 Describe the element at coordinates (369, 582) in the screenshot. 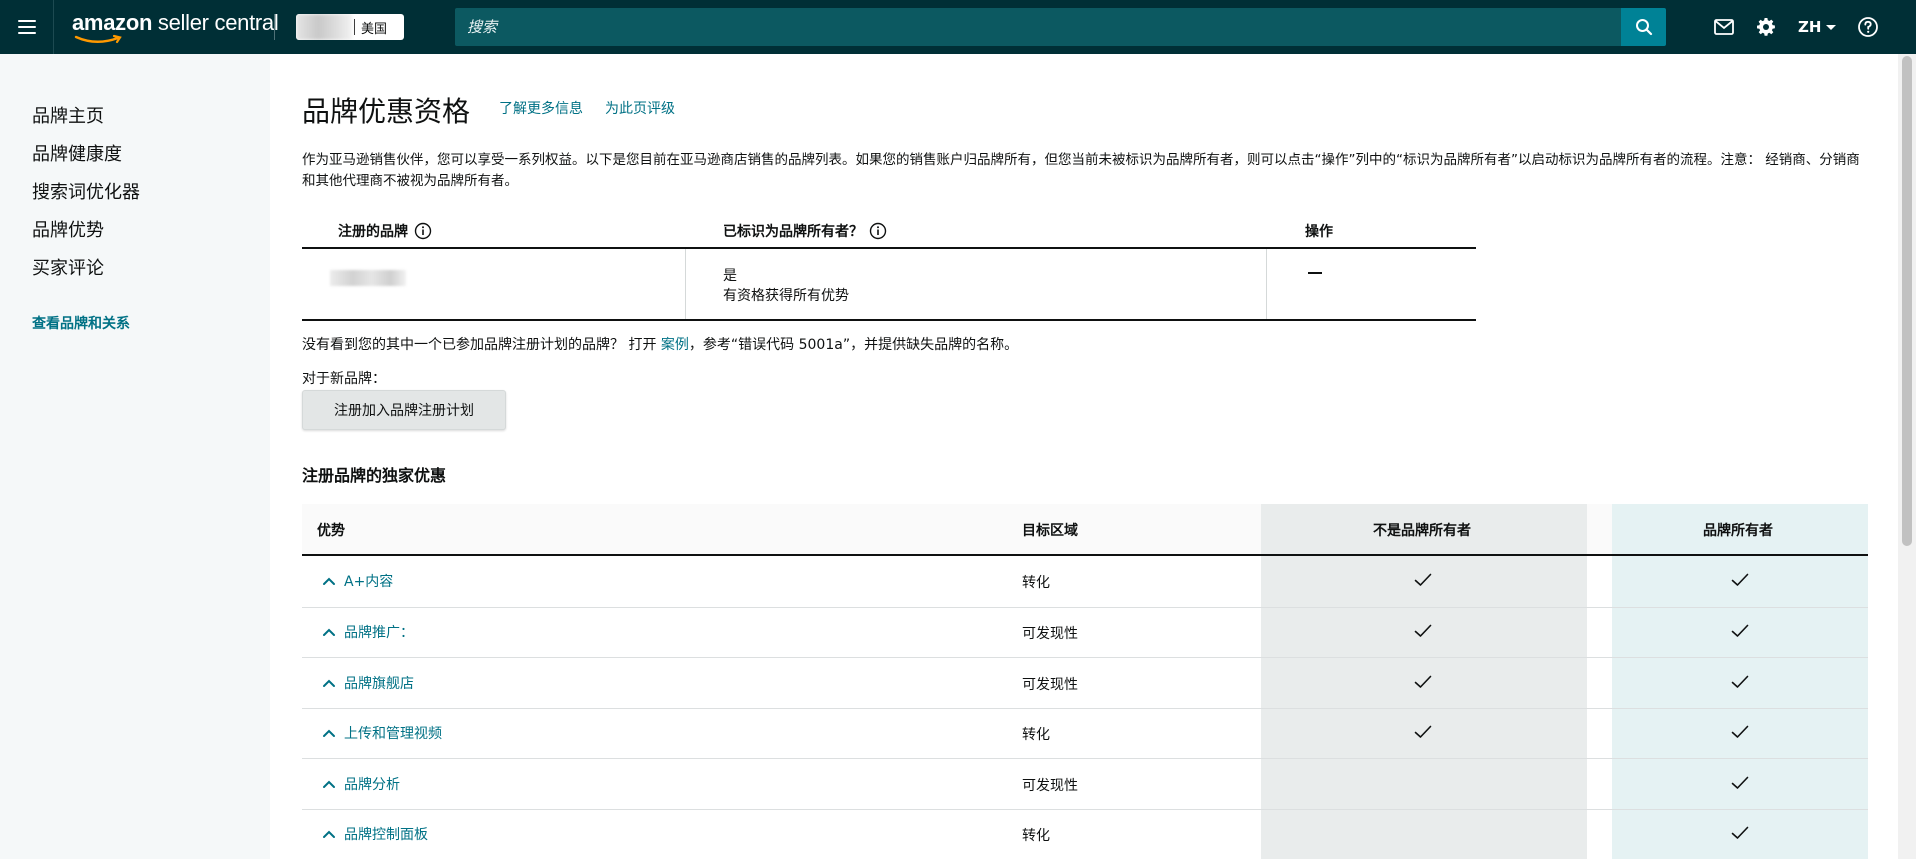

I see `benefit-row-label: A+内容` at that location.